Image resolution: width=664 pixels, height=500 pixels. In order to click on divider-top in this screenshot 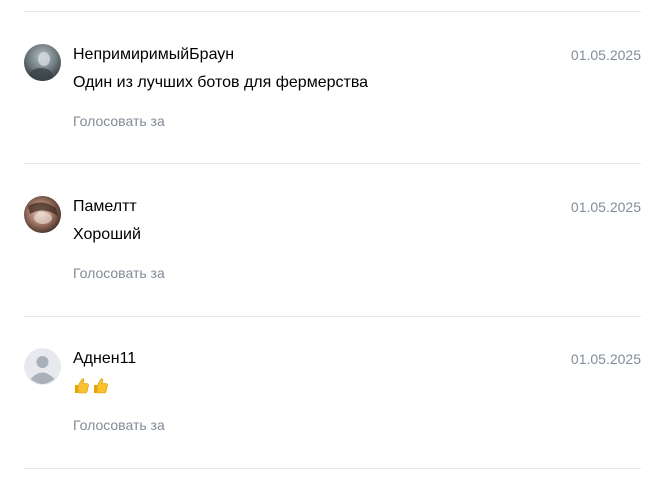, I will do `click(332, 11)`.